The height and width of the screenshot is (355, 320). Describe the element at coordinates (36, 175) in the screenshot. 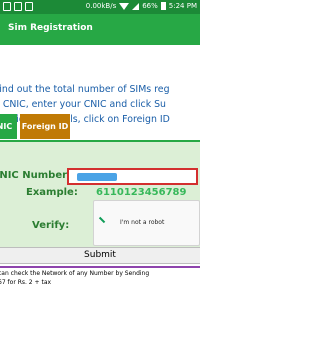

I see `cnic-label: CNIC Number:` at that location.